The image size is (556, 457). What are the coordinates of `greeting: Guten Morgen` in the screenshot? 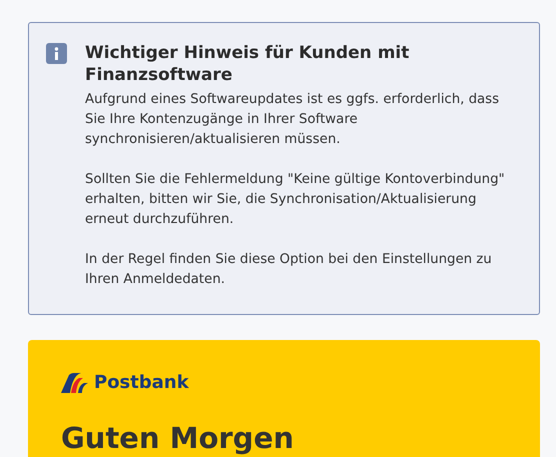 It's located at (178, 438).